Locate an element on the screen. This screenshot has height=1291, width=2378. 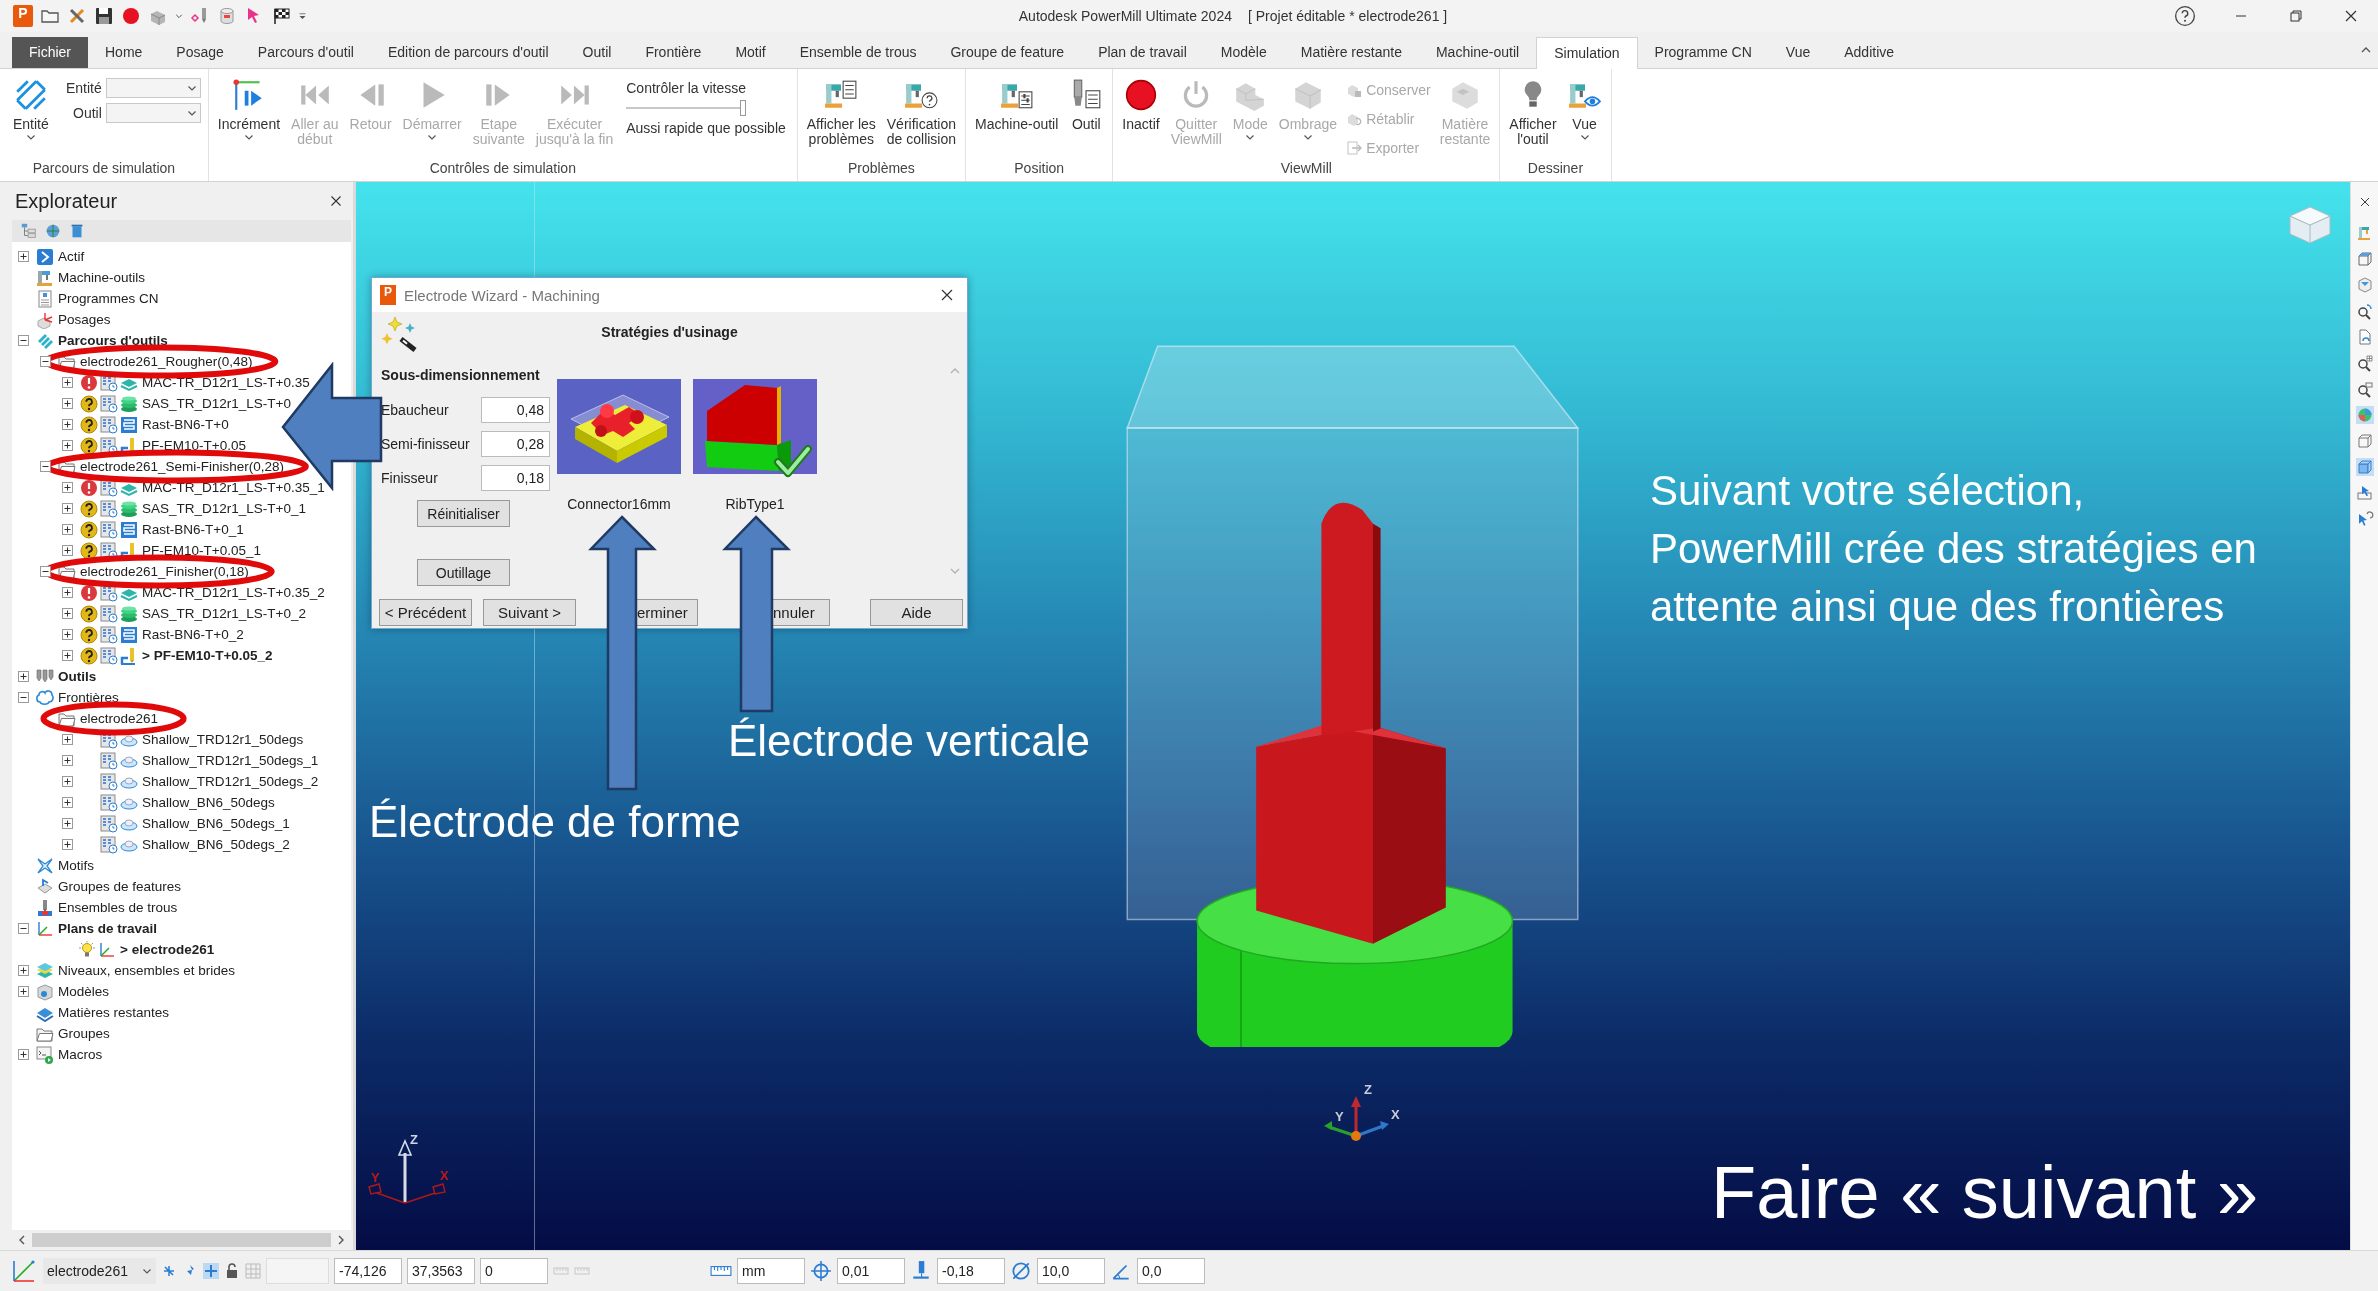
lock-icon is located at coordinates (232, 1271).